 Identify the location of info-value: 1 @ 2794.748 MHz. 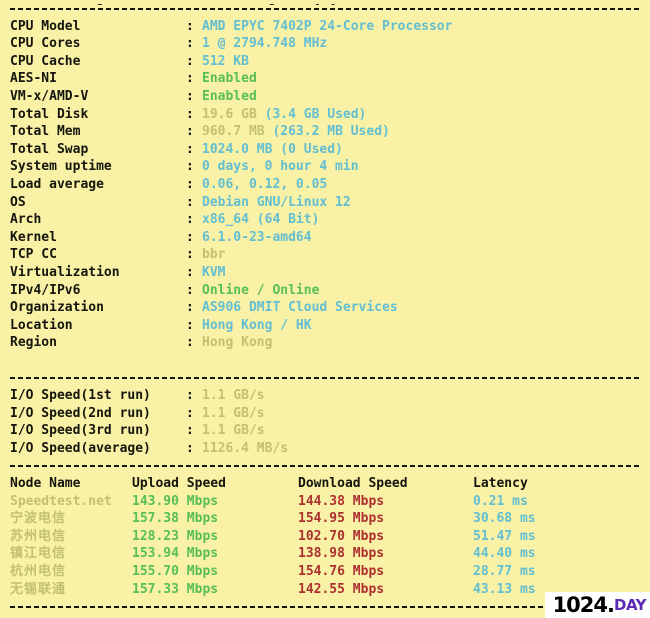
(265, 44).